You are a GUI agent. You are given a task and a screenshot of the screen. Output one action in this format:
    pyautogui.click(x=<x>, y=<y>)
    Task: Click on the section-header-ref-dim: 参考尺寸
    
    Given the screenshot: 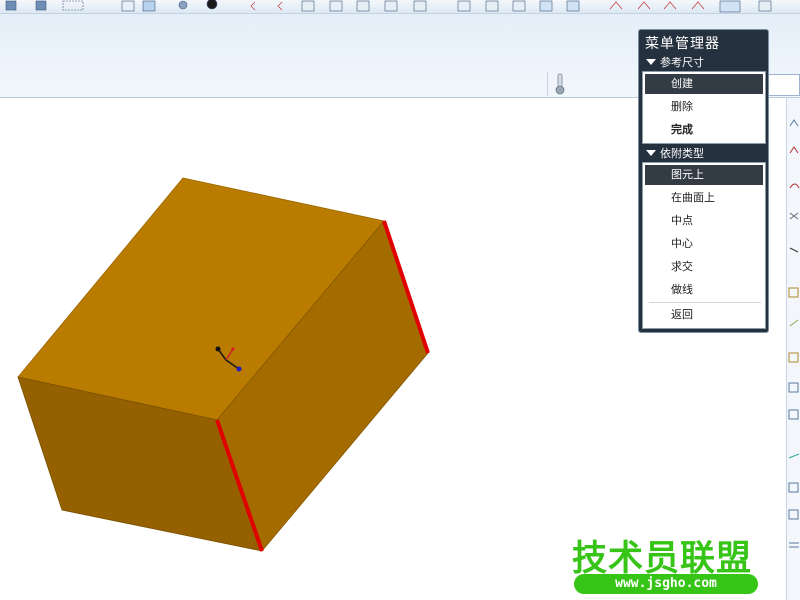 What is the action you would take?
    pyautogui.click(x=704, y=62)
    